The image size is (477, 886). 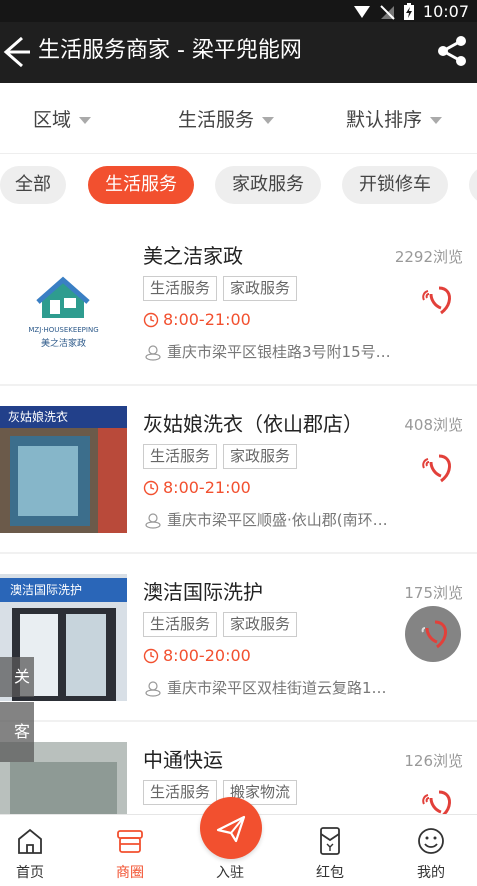 I want to click on merchant-name: 中通快运, so click(x=183, y=760).